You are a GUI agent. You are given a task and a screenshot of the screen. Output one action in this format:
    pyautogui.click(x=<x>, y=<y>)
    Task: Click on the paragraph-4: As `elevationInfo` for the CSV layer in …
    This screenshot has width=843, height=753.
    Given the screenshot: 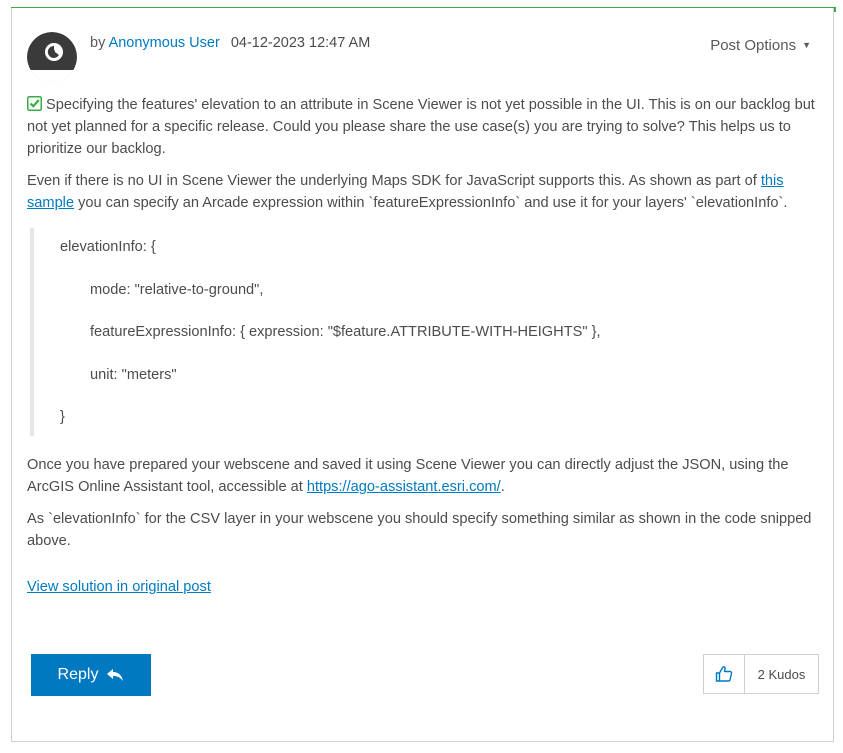 What is the action you would take?
    pyautogui.click(x=419, y=530)
    